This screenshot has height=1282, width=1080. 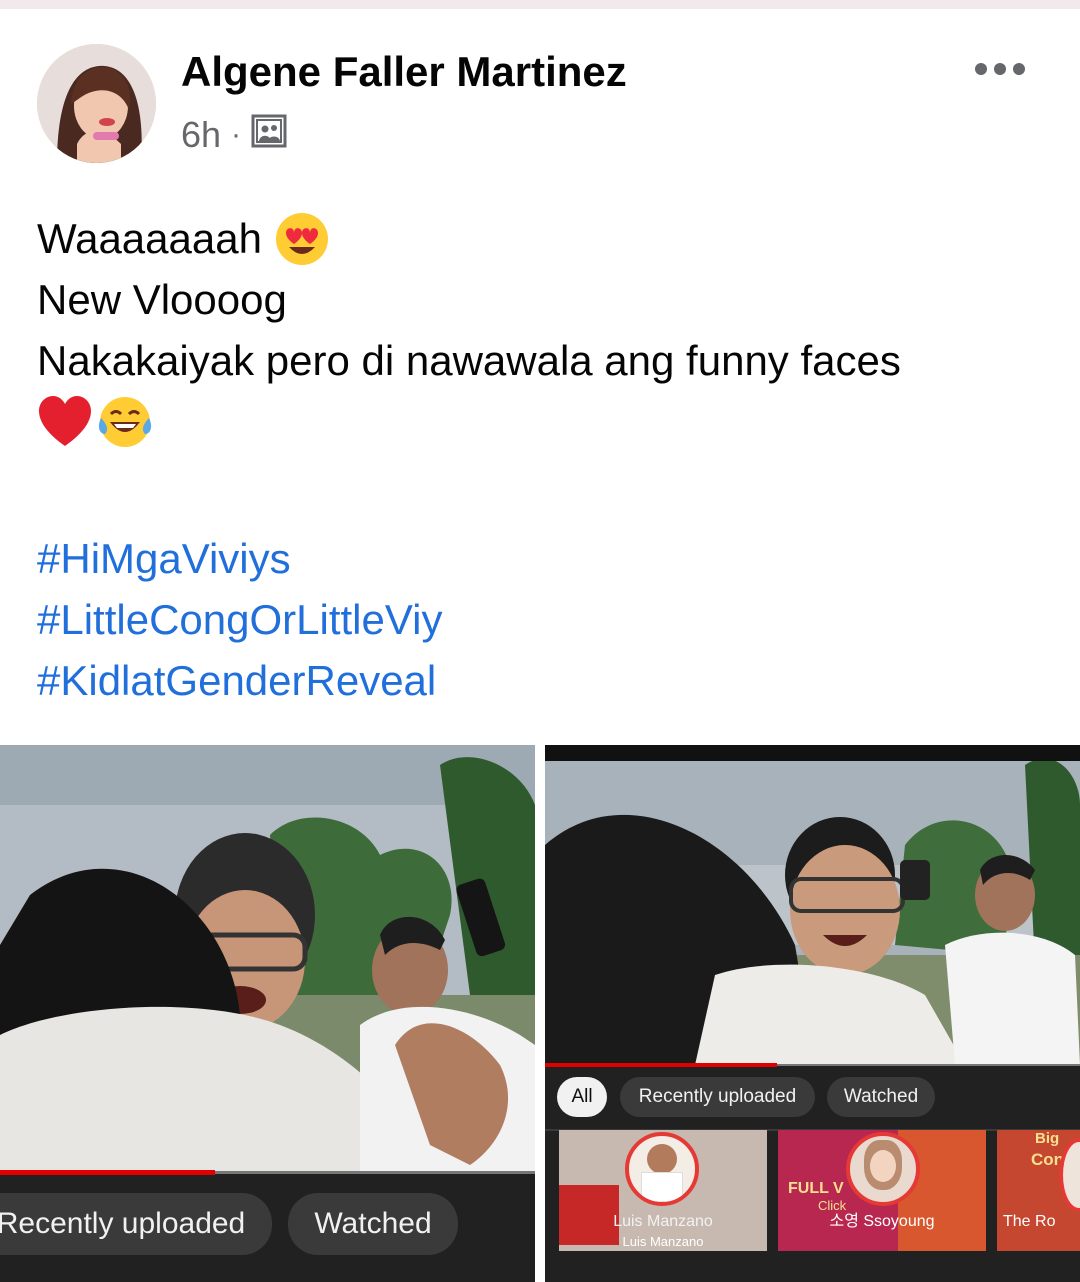 What do you see at coordinates (816, 1188) in the screenshot?
I see `thumb-overlay-text: FULL V` at bounding box center [816, 1188].